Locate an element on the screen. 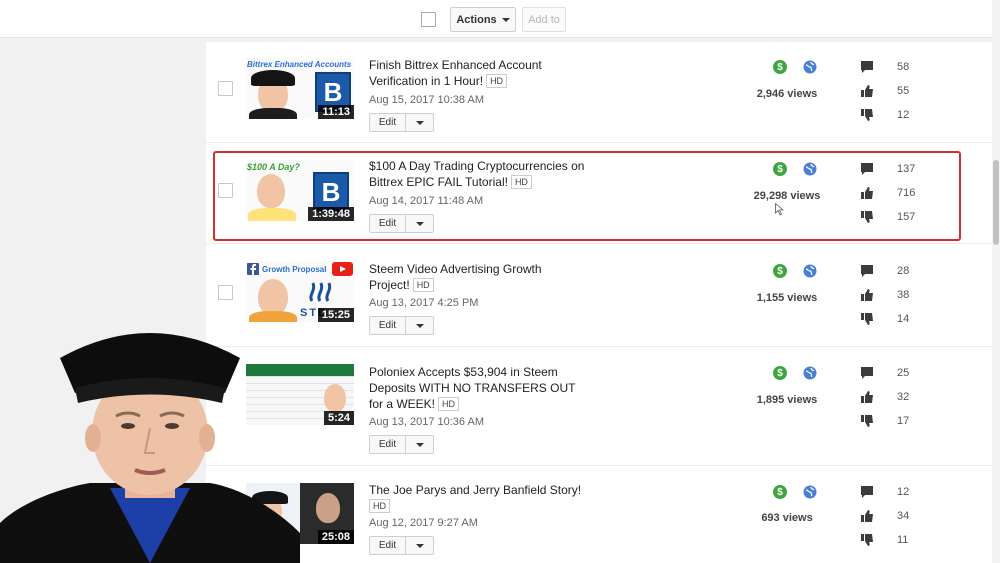 This screenshot has width=1000, height=563. thumbnail-caption: Growth Proposal is located at coordinates (294, 269).